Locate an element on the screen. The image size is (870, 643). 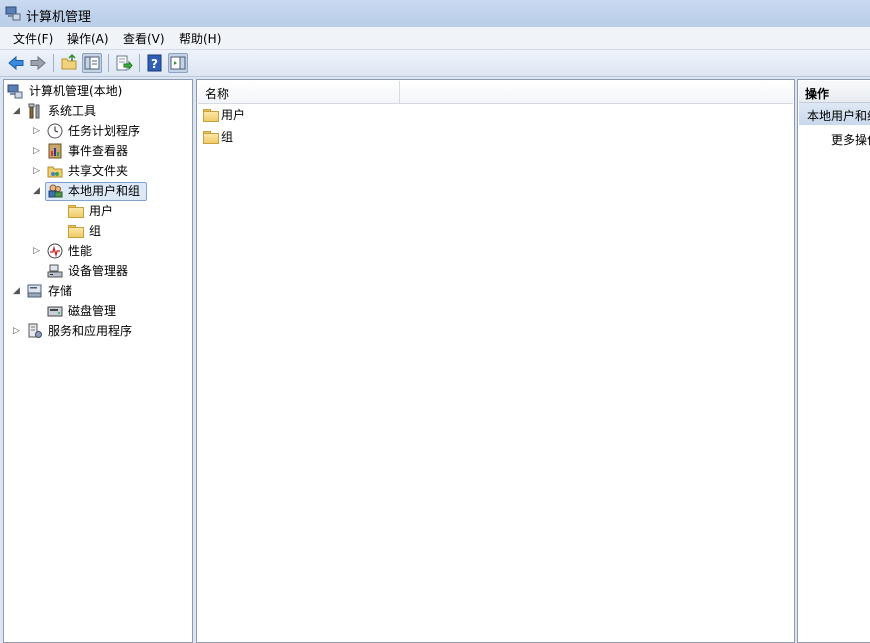
tree-item-event-viewer: ▷ 事件查看器 is located at coordinates (97, 151).